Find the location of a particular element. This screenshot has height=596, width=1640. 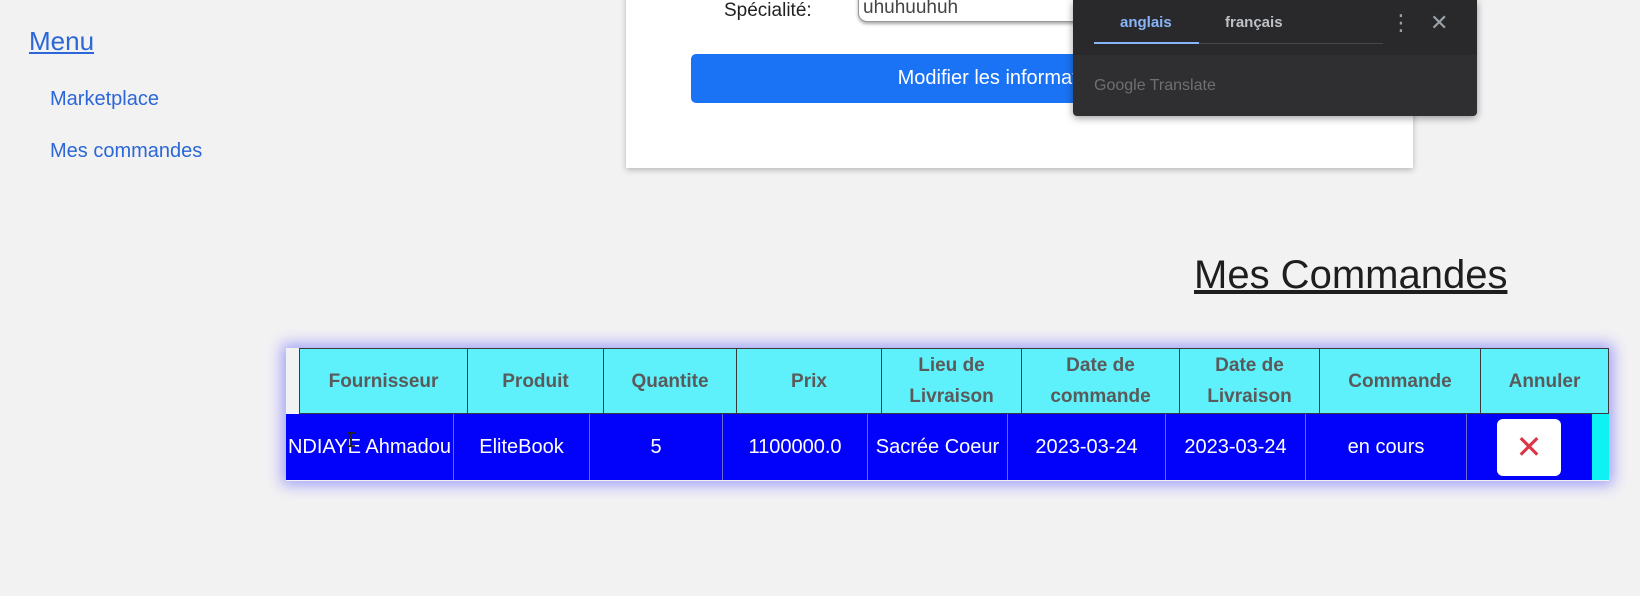

menu-title-link: Menu is located at coordinates (61, 41).